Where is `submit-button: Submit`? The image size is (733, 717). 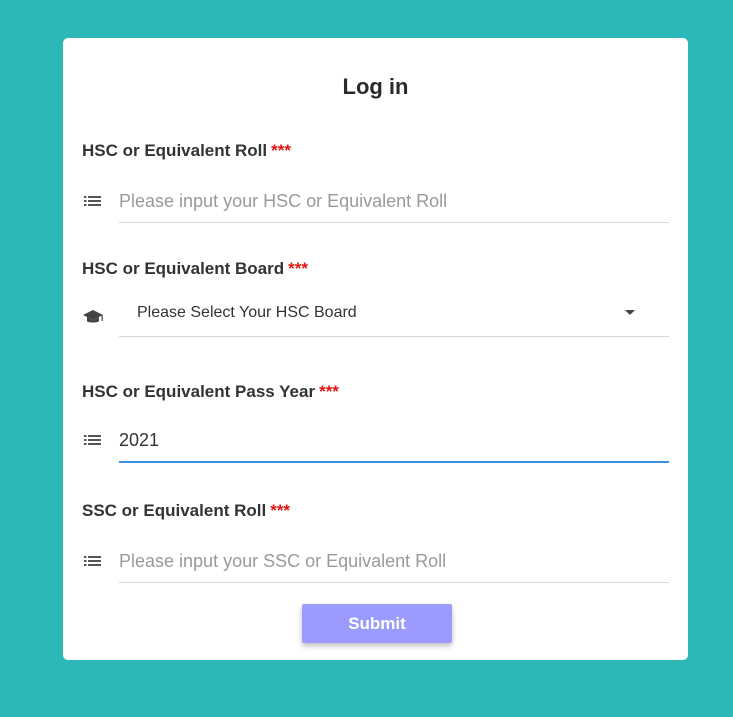
submit-button: Submit is located at coordinates (377, 623).